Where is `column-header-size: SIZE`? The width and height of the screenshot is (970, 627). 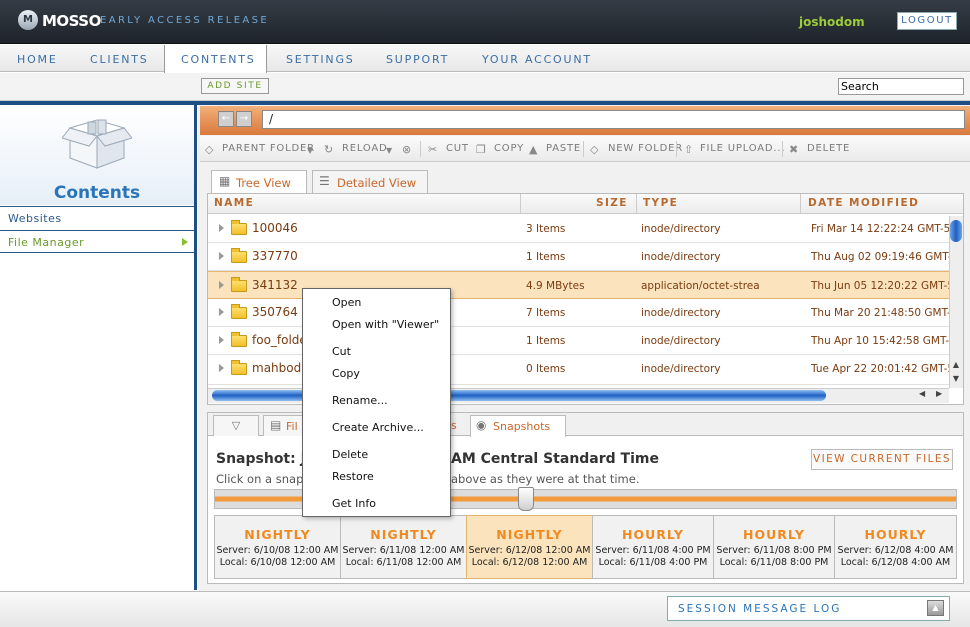 column-header-size: SIZE is located at coordinates (612, 203).